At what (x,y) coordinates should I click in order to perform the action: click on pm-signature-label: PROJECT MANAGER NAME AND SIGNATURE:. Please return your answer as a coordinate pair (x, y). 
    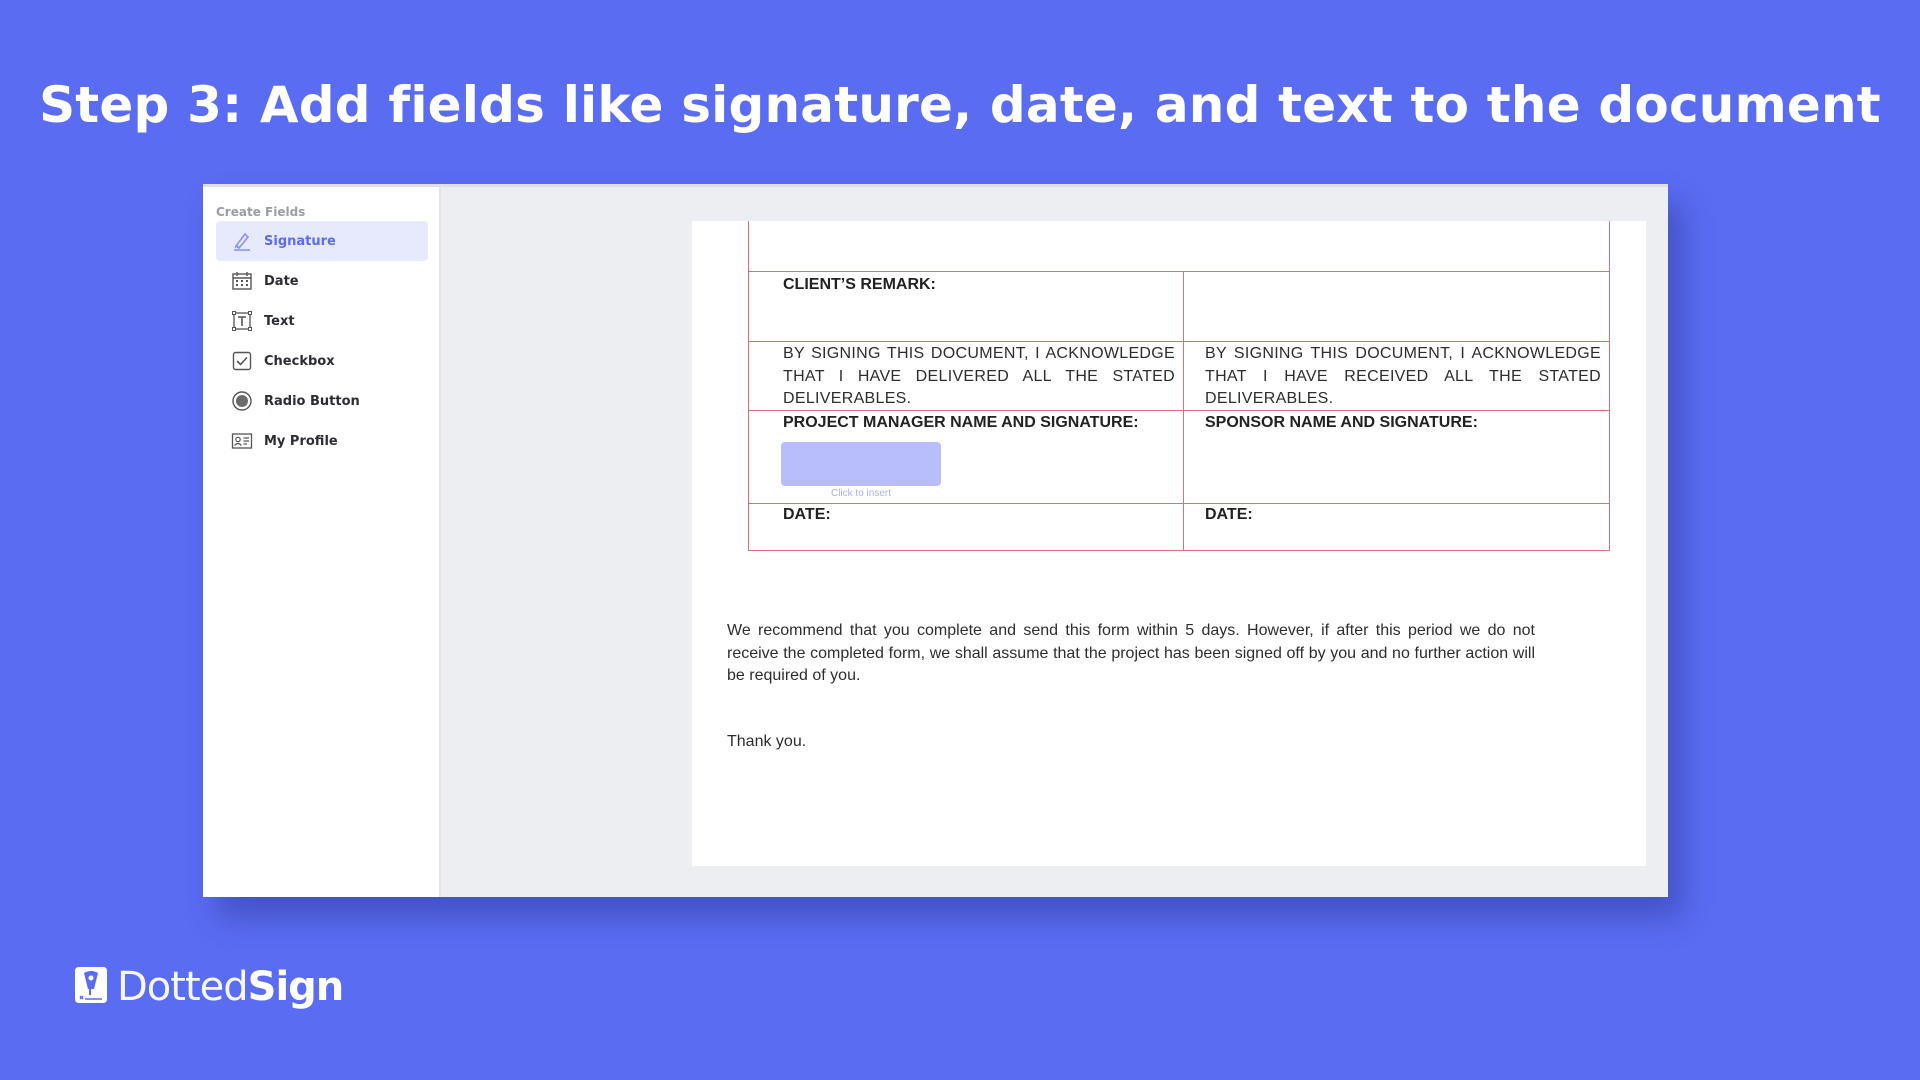
    Looking at the image, I should click on (961, 422).